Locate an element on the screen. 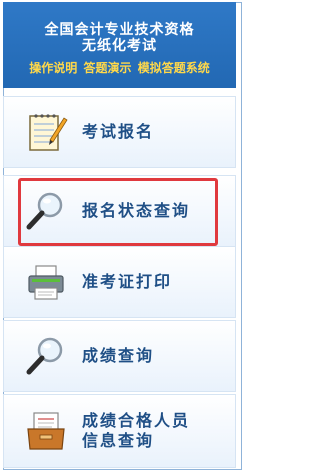 Image resolution: width=320 pixels, height=473 pixels. menu-label: 成绩查询 is located at coordinates (118, 355).